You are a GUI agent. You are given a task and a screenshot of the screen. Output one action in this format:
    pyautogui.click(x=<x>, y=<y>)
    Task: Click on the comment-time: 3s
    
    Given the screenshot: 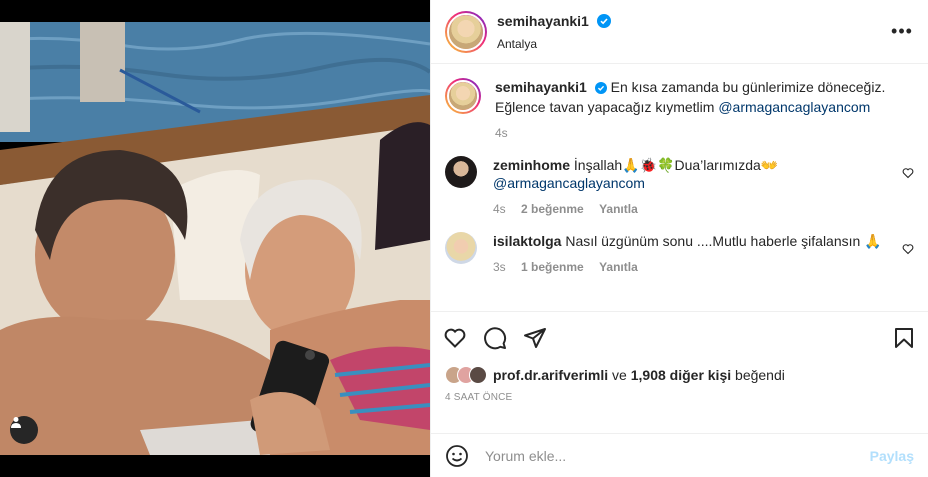 What is the action you would take?
    pyautogui.click(x=499, y=267)
    